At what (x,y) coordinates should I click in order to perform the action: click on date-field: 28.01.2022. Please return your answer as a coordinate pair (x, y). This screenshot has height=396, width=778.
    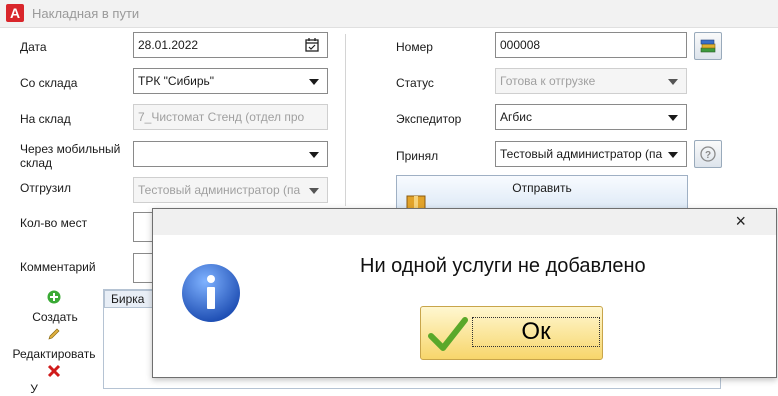
    Looking at the image, I should click on (230, 45).